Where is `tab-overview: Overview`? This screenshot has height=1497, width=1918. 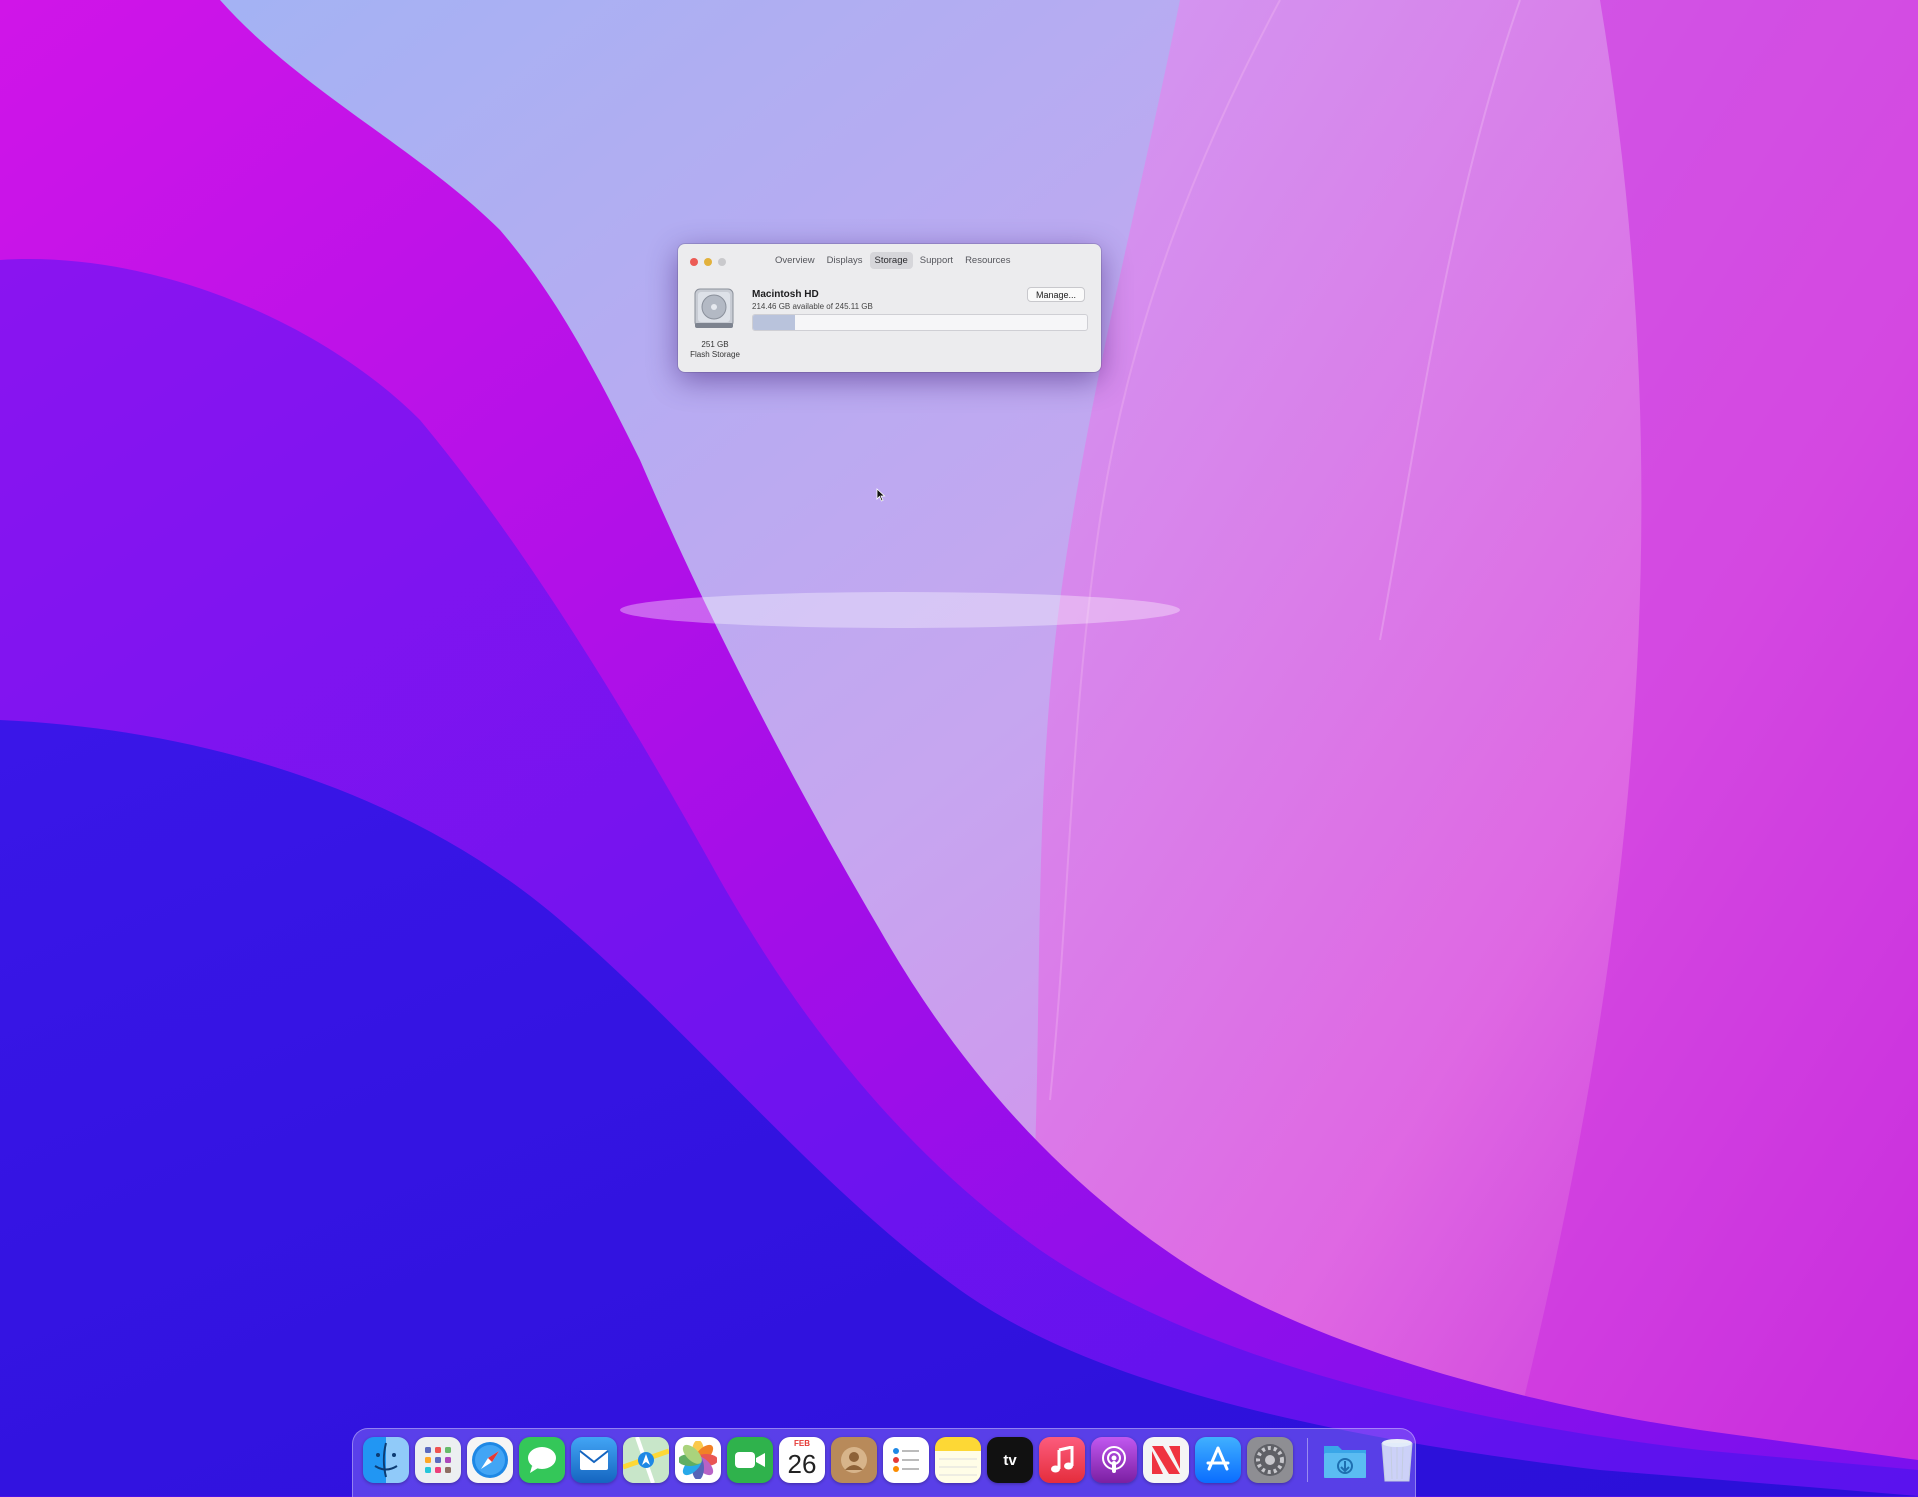 tab-overview: Overview is located at coordinates (795, 260).